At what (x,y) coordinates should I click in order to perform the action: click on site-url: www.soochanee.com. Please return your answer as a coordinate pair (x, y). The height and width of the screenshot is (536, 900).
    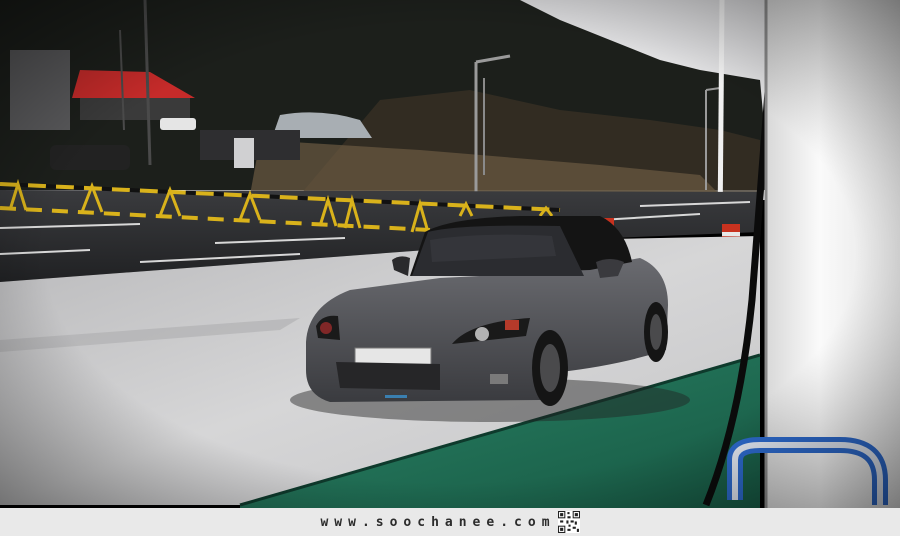
    Looking at the image, I should click on (438, 522).